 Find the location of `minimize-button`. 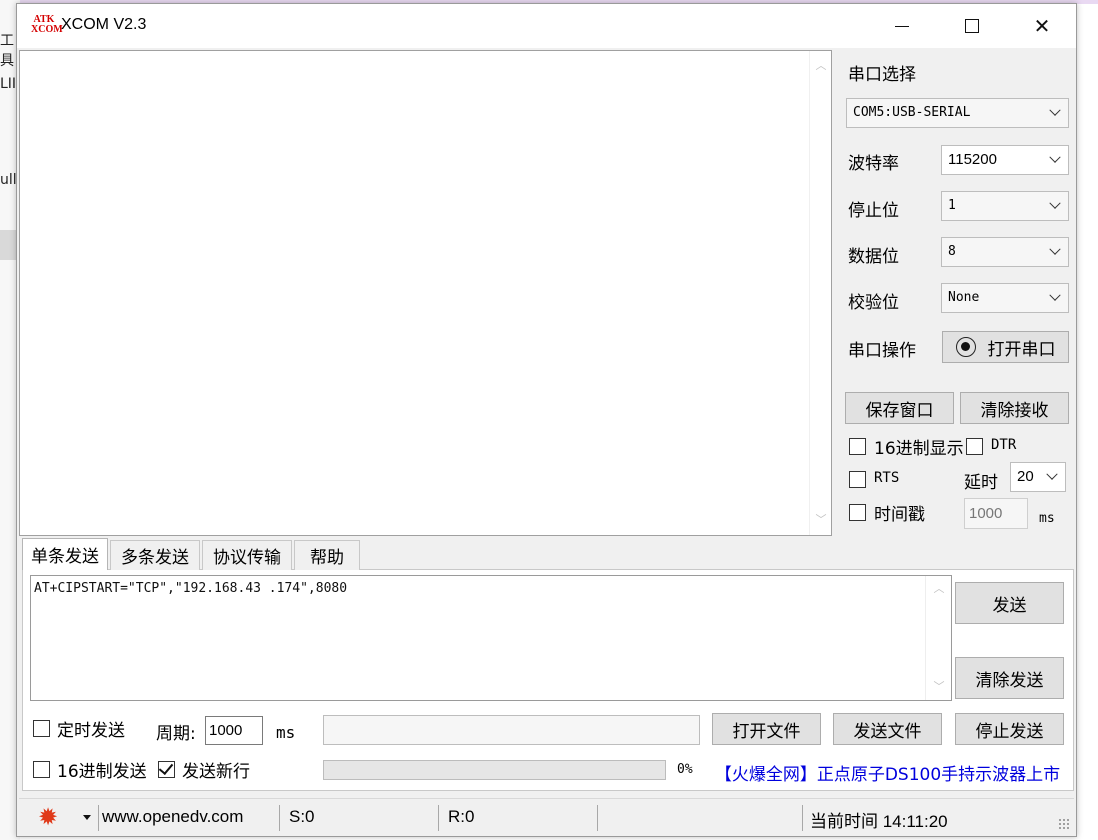

minimize-button is located at coordinates (902, 26).